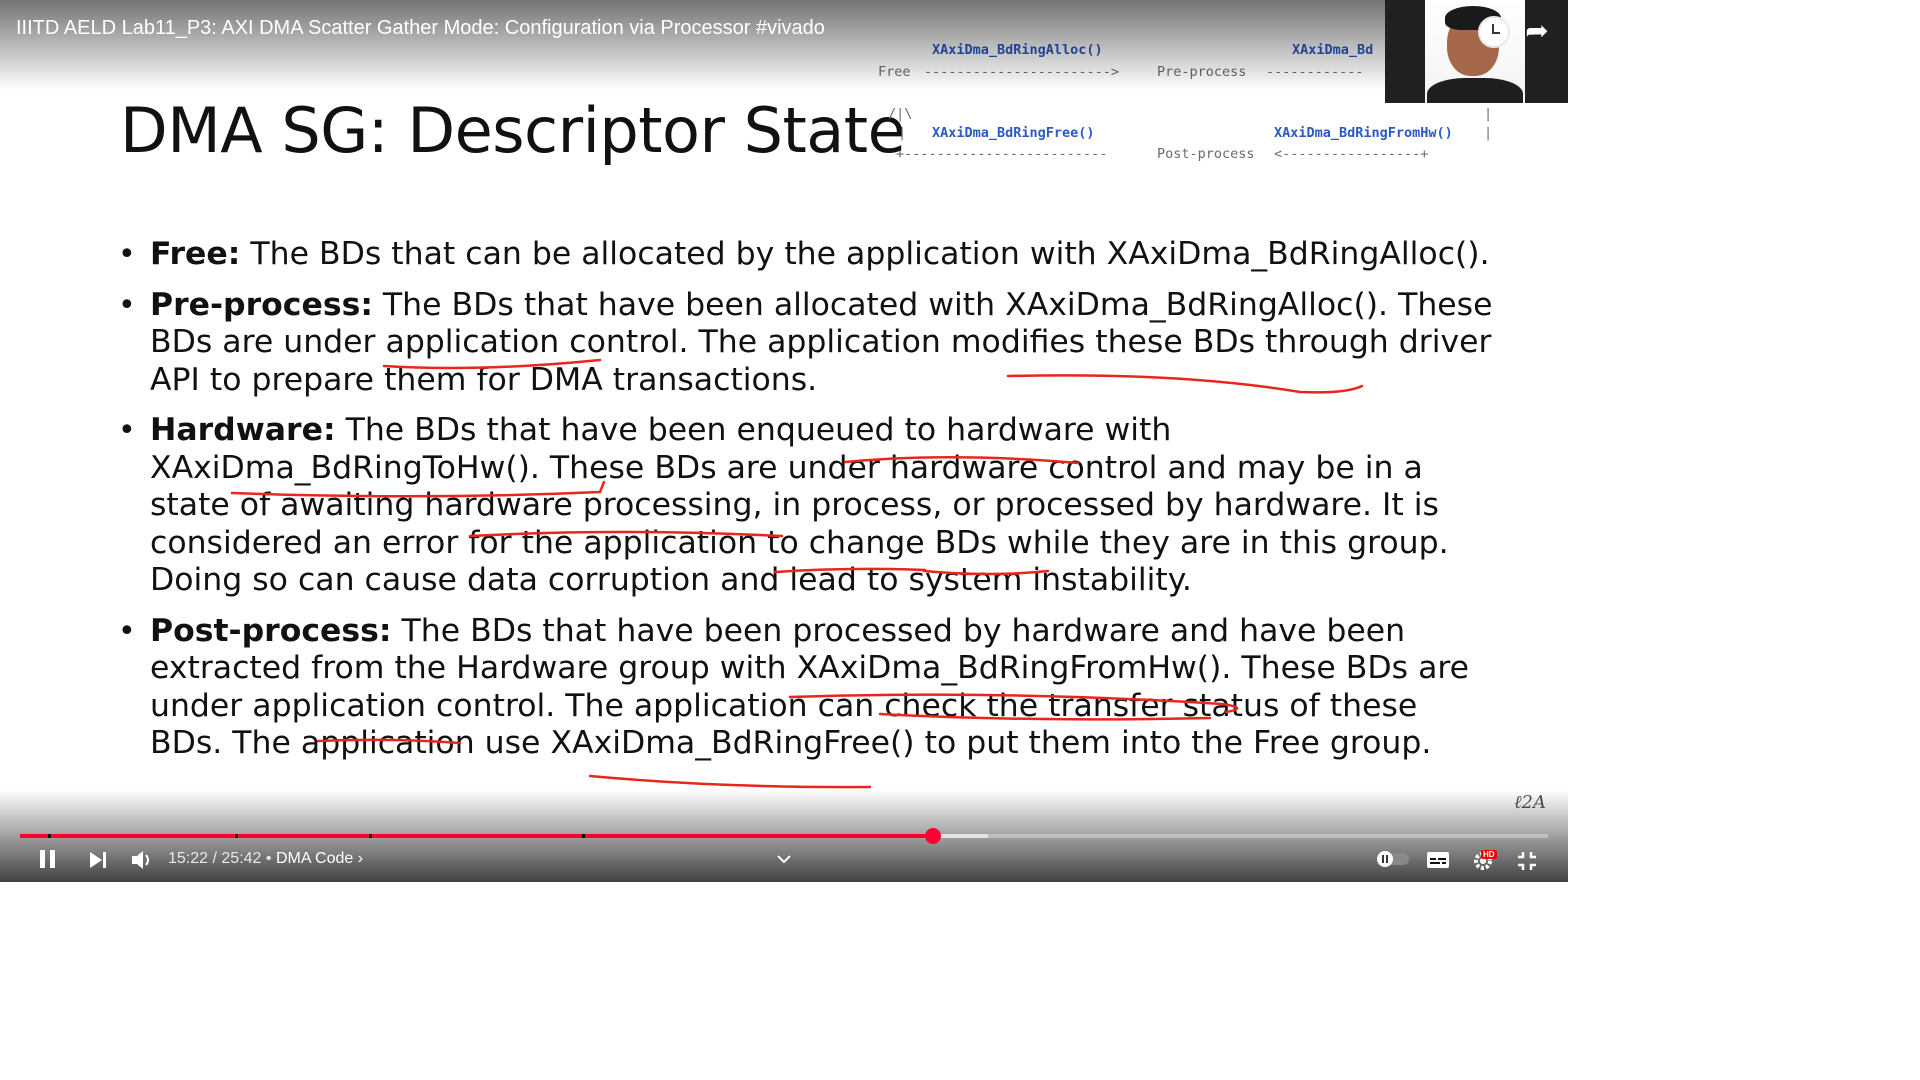 The width and height of the screenshot is (1920, 1080). I want to click on volume-icon, so click(142, 863).